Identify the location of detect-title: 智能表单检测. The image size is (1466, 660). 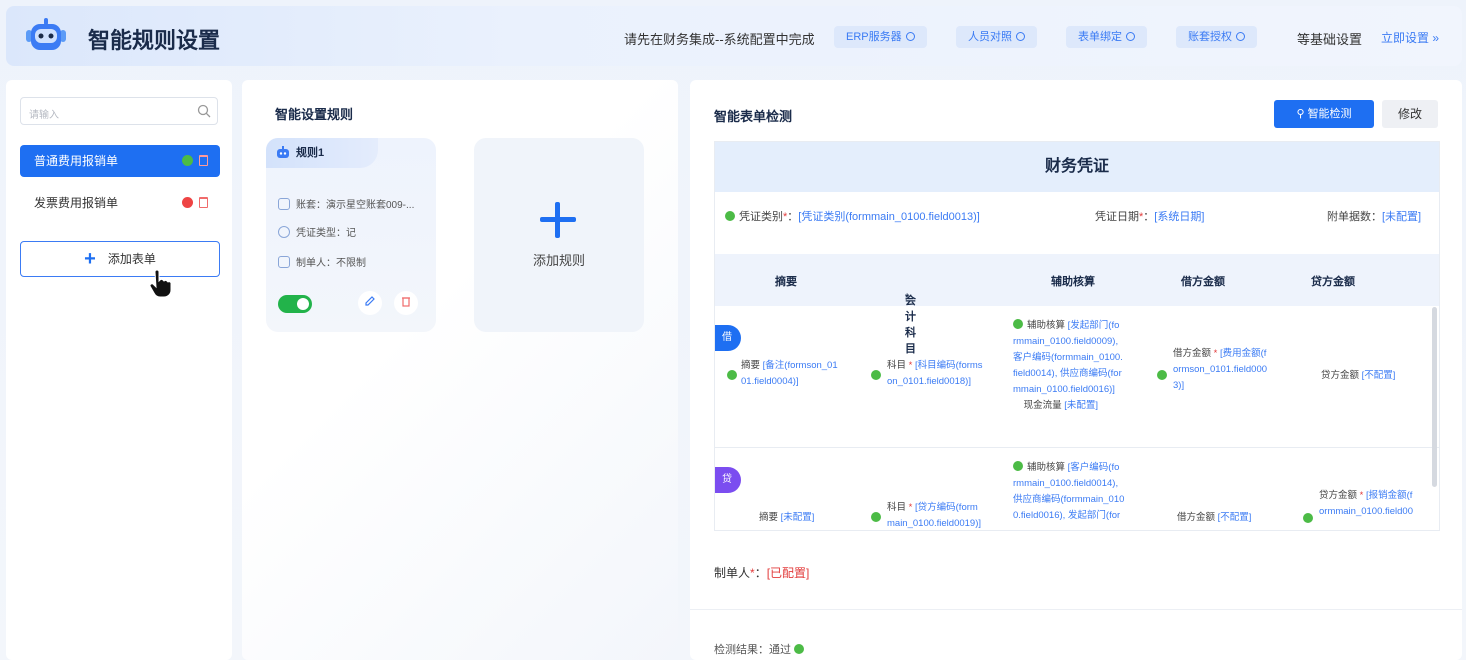
(753, 116).